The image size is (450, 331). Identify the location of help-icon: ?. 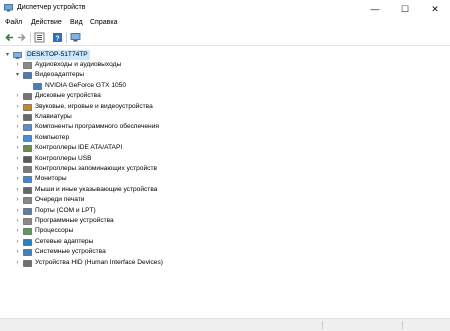
(57, 37).